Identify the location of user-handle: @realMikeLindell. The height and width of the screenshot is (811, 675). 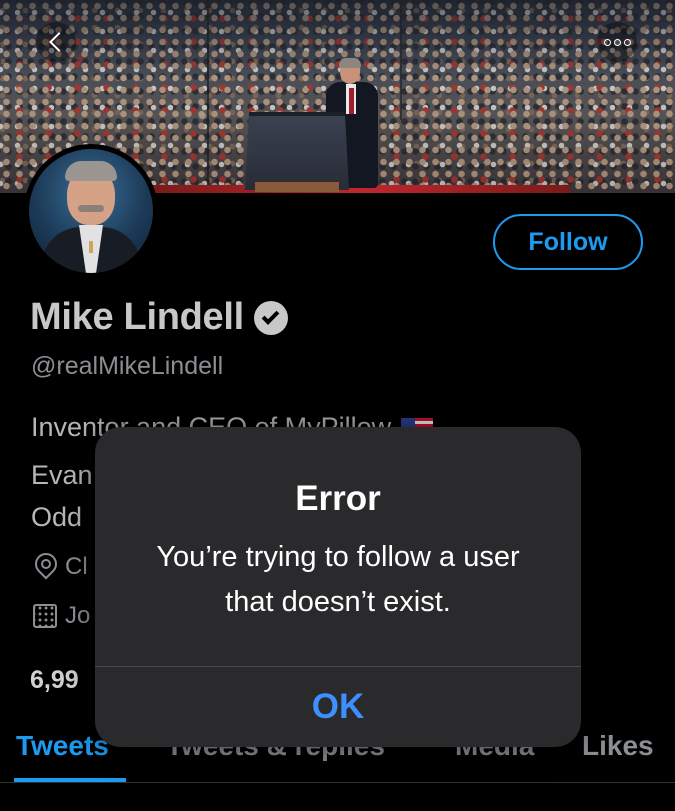
(127, 366).